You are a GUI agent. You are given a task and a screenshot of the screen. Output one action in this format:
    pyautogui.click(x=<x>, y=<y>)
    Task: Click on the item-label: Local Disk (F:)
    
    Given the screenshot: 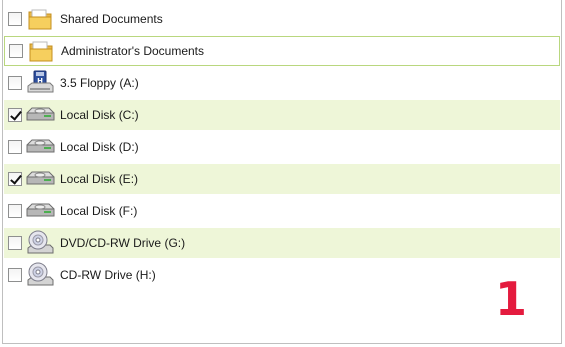 What is the action you would take?
    pyautogui.click(x=99, y=211)
    